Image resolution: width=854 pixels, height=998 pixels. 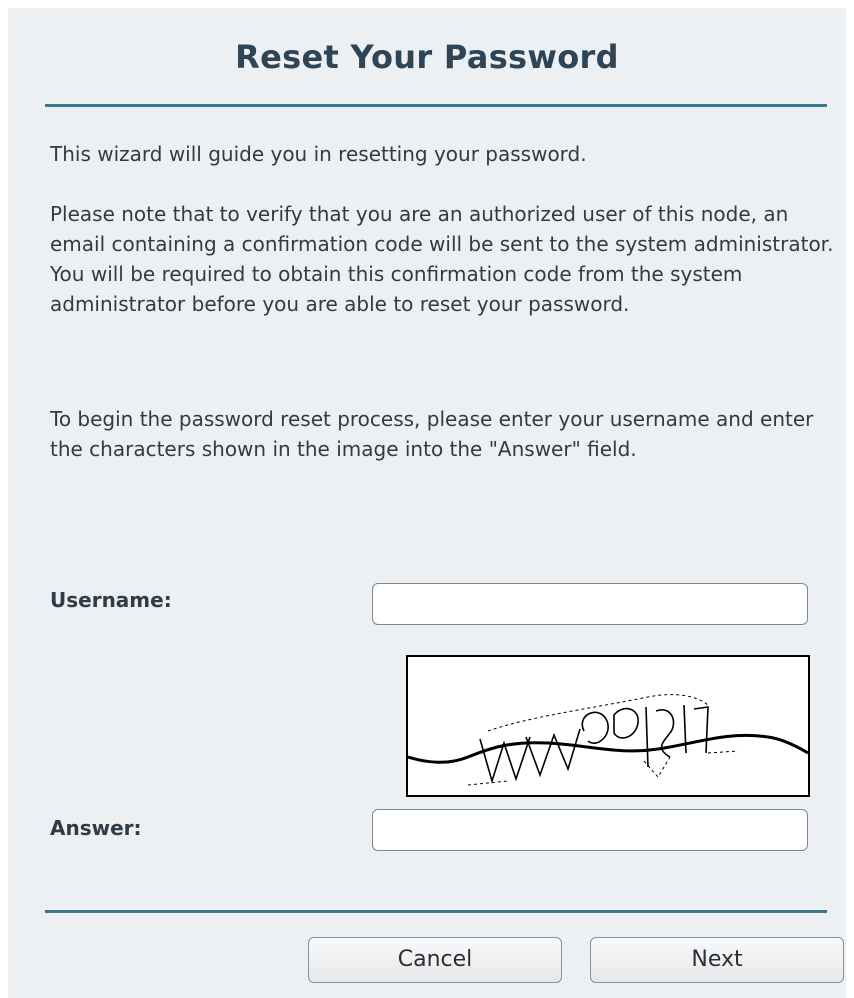 What do you see at coordinates (590, 604) in the screenshot?
I see `username-input` at bounding box center [590, 604].